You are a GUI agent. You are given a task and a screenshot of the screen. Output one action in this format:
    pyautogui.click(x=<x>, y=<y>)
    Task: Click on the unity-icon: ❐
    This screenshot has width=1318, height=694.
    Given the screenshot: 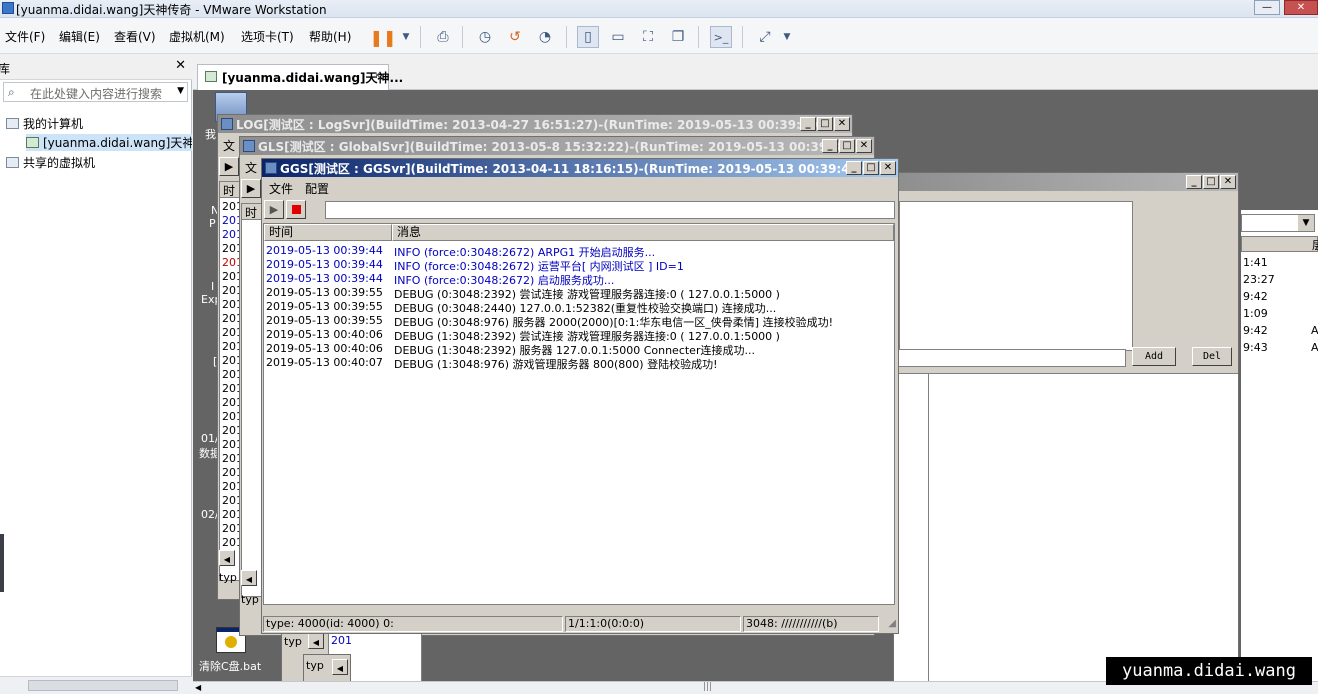 What is the action you would take?
    pyautogui.click(x=678, y=37)
    